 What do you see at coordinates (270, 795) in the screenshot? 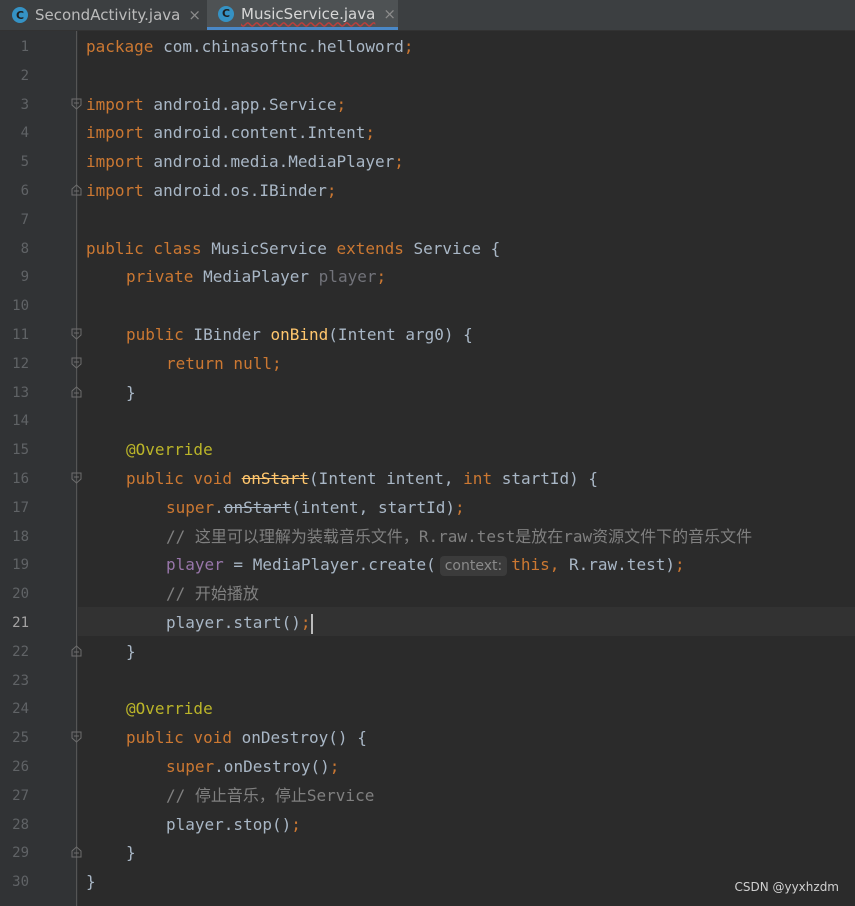
I see `code-line-27: // 停止音乐，停止Service` at bounding box center [270, 795].